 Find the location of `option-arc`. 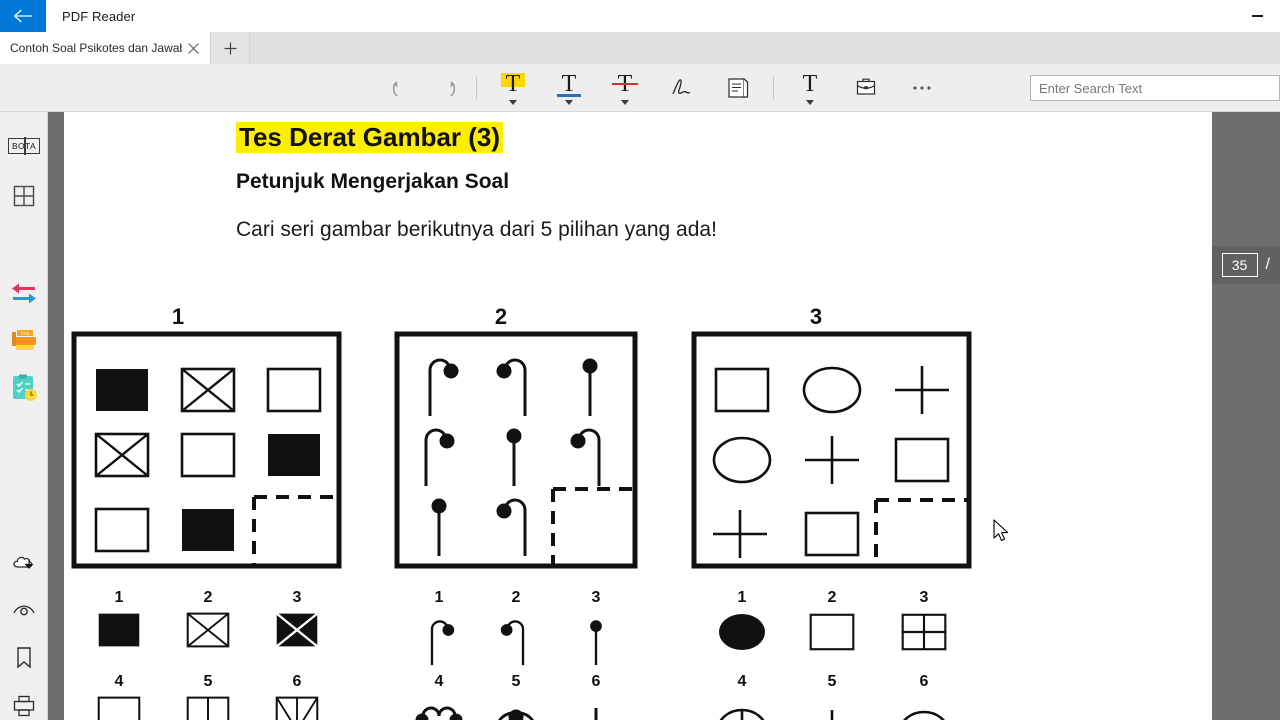

option-arc is located at coordinates (924, 715).